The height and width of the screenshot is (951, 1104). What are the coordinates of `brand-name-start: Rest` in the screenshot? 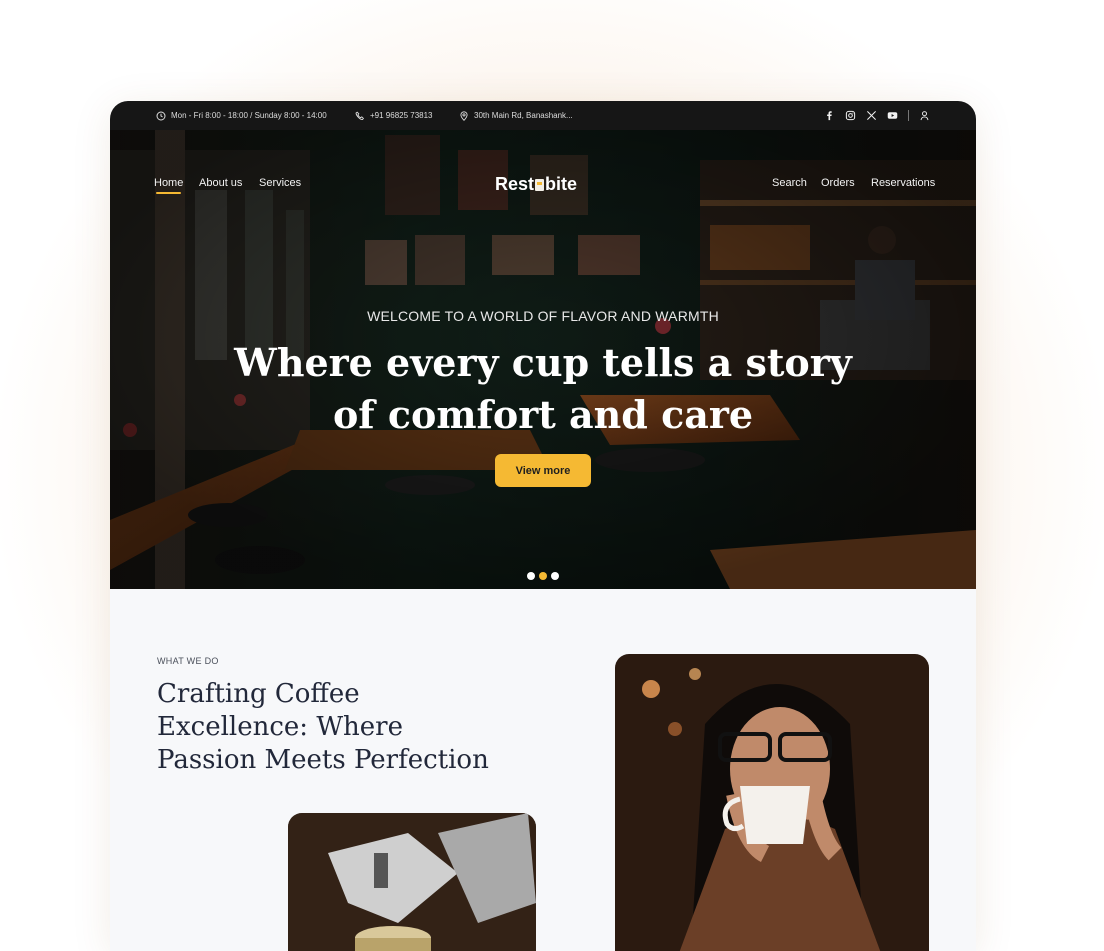 It's located at (515, 184).